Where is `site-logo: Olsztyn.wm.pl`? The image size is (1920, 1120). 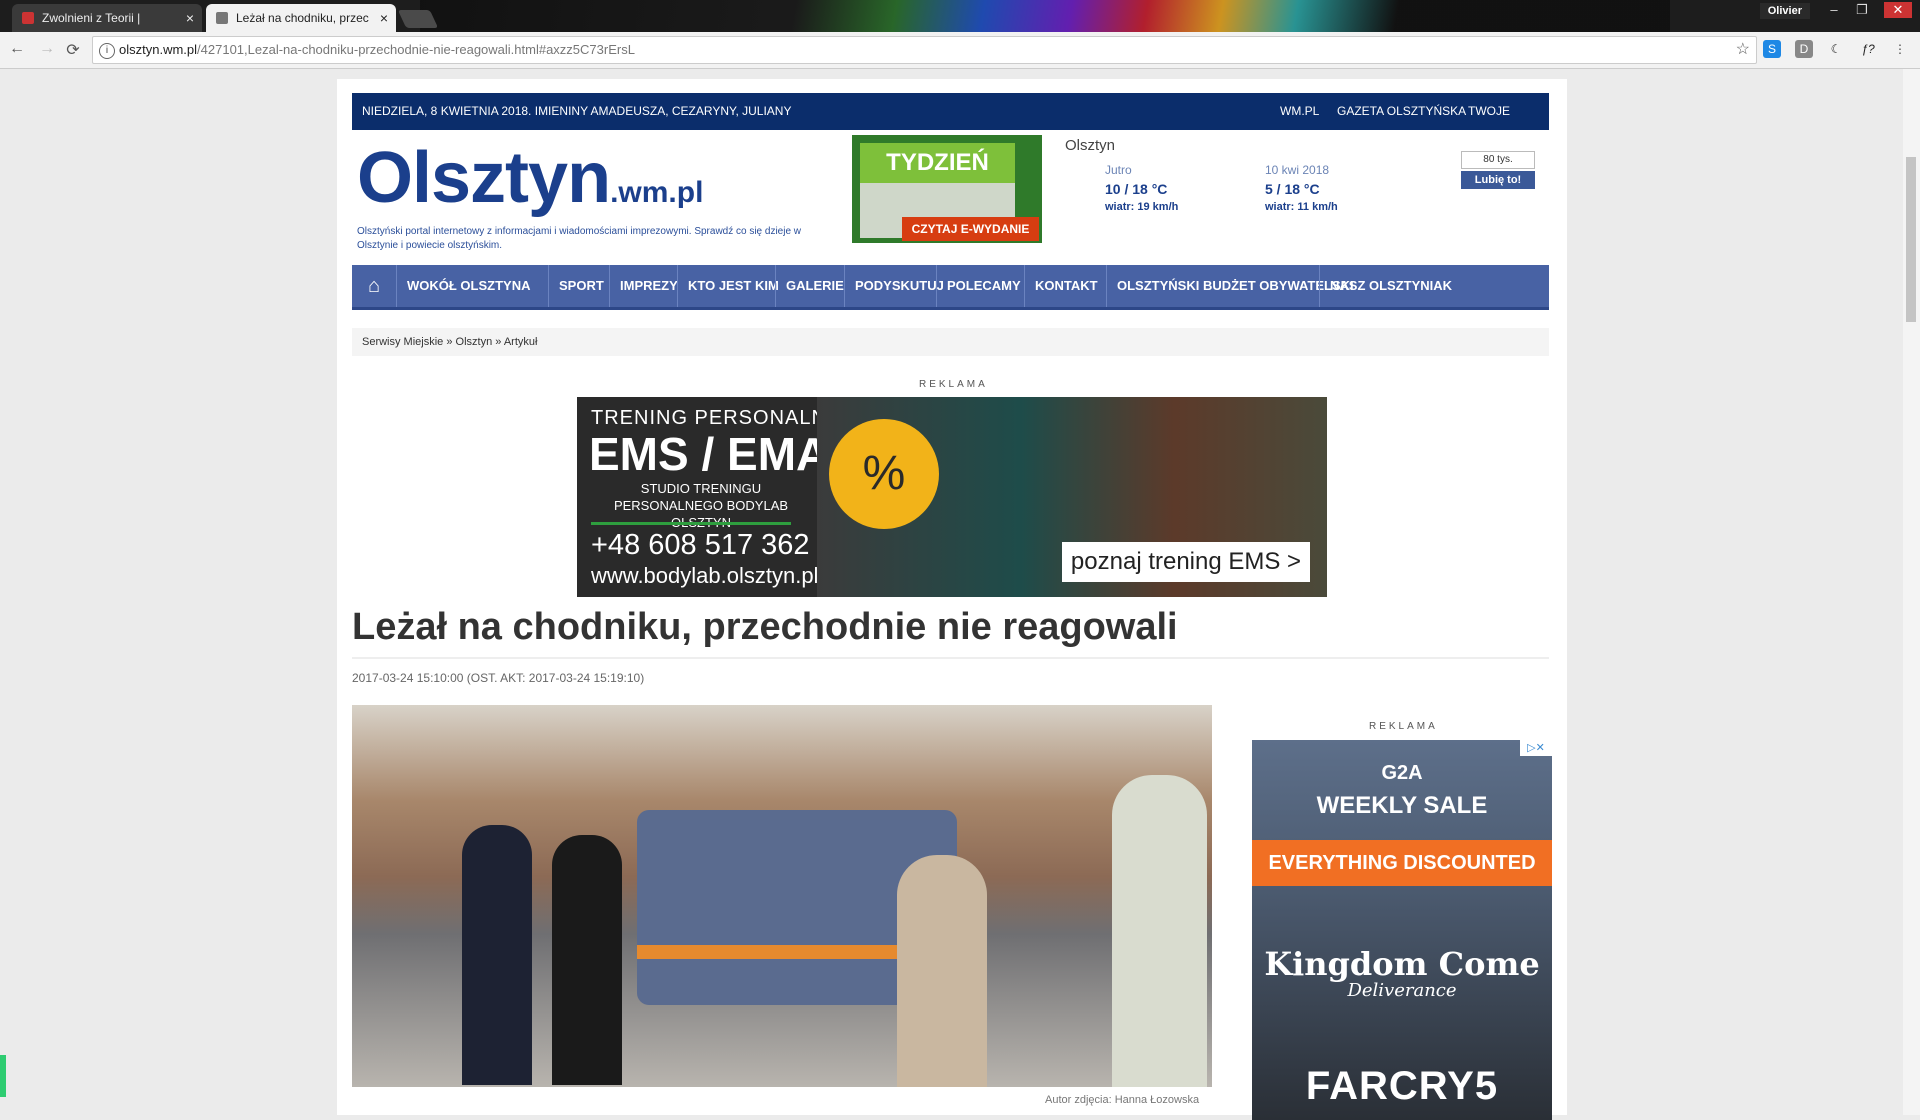
site-logo: Olsztyn.wm.pl is located at coordinates (530, 178).